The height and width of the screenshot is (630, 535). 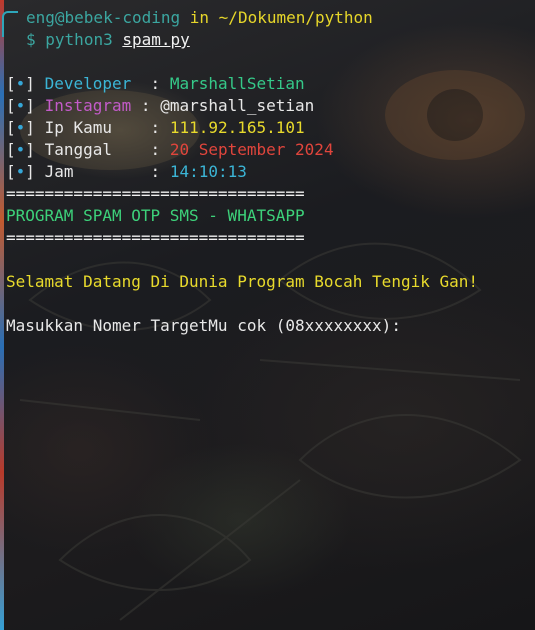 What do you see at coordinates (88, 83) in the screenshot?
I see `info-label: Developer` at bounding box center [88, 83].